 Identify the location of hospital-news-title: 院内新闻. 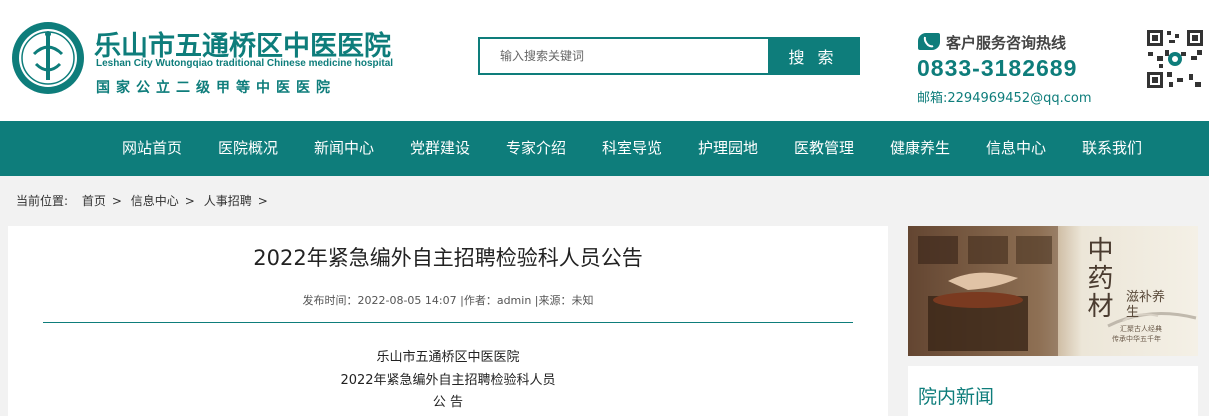
(956, 395).